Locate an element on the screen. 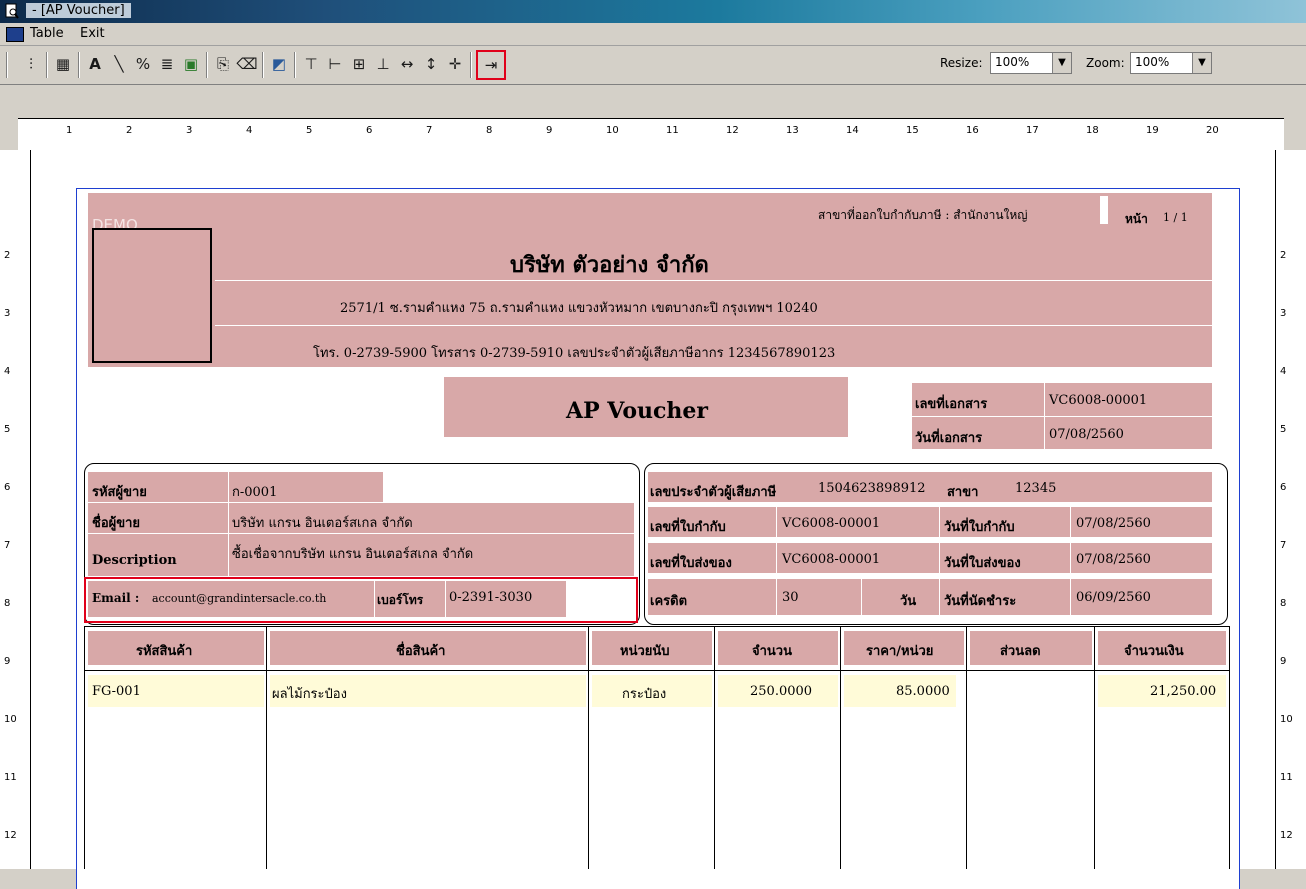 The width and height of the screenshot is (1306, 889). menu-exit: Exit is located at coordinates (92, 33).